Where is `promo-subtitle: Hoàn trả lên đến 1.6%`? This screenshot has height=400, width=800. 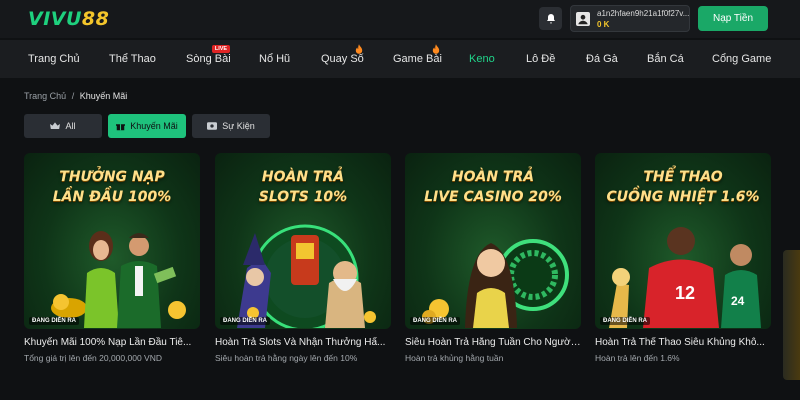 promo-subtitle: Hoàn trả lên đến 1.6% is located at coordinates (637, 358).